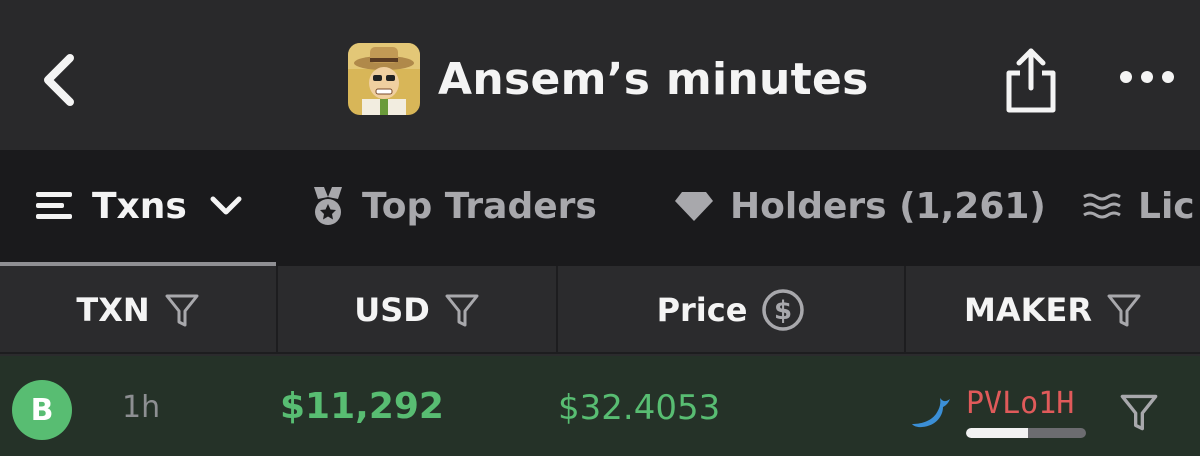  Describe the element at coordinates (141, 407) in the screenshot. I see `txn-age: 1h` at that location.